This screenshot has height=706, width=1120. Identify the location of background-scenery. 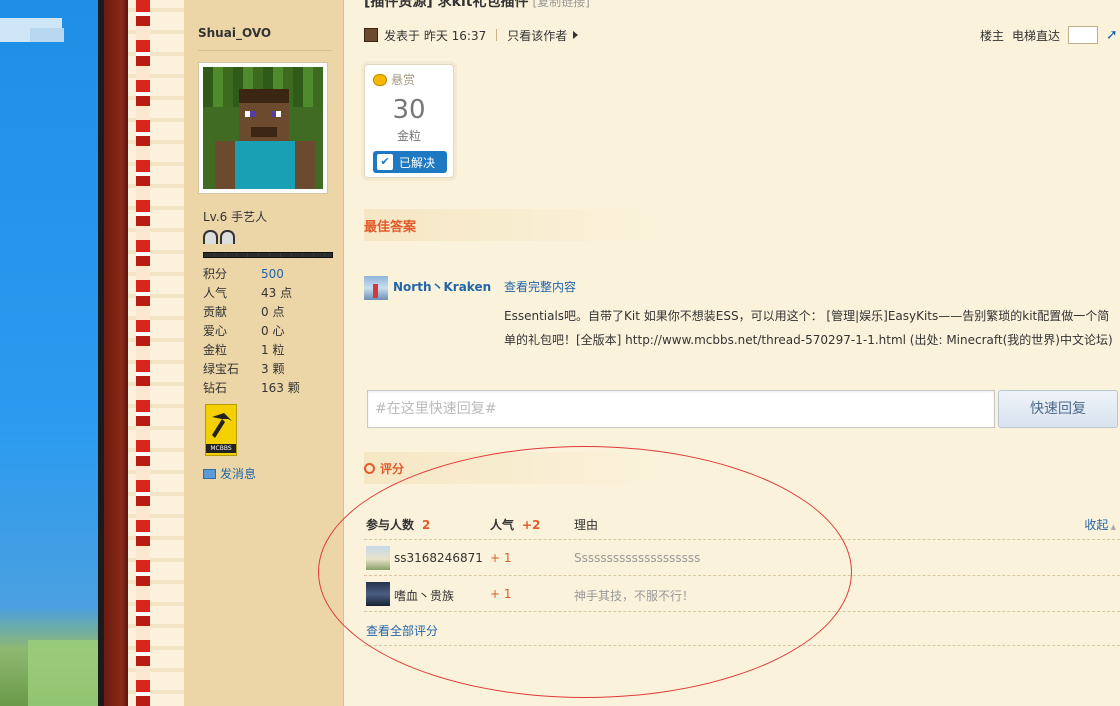
(49, 353).